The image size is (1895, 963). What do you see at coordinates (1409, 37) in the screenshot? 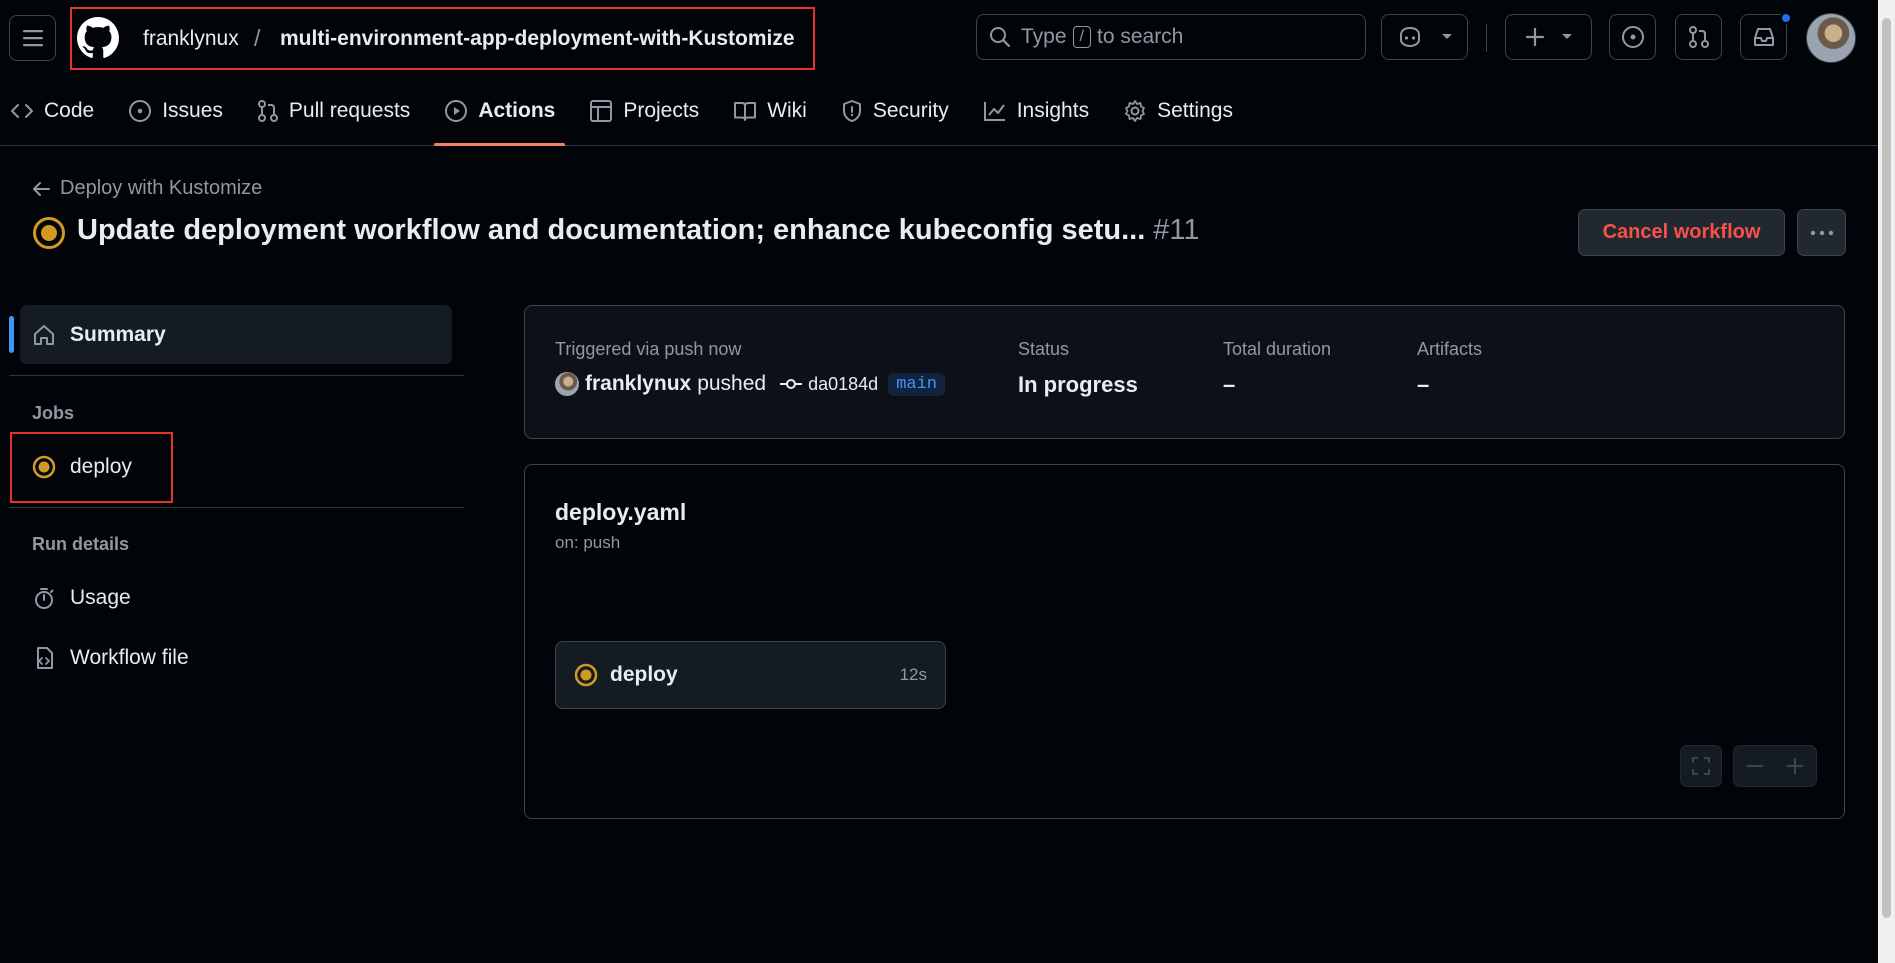
I see `copilot-icon` at bounding box center [1409, 37].